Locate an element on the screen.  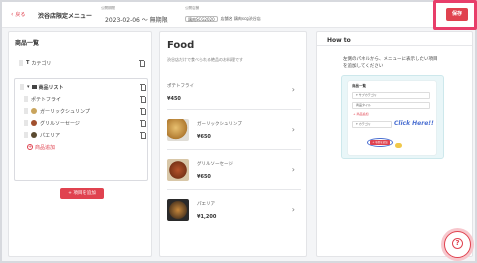
preview-item-name: グリルソーセージ is located at coordinates (215, 164).